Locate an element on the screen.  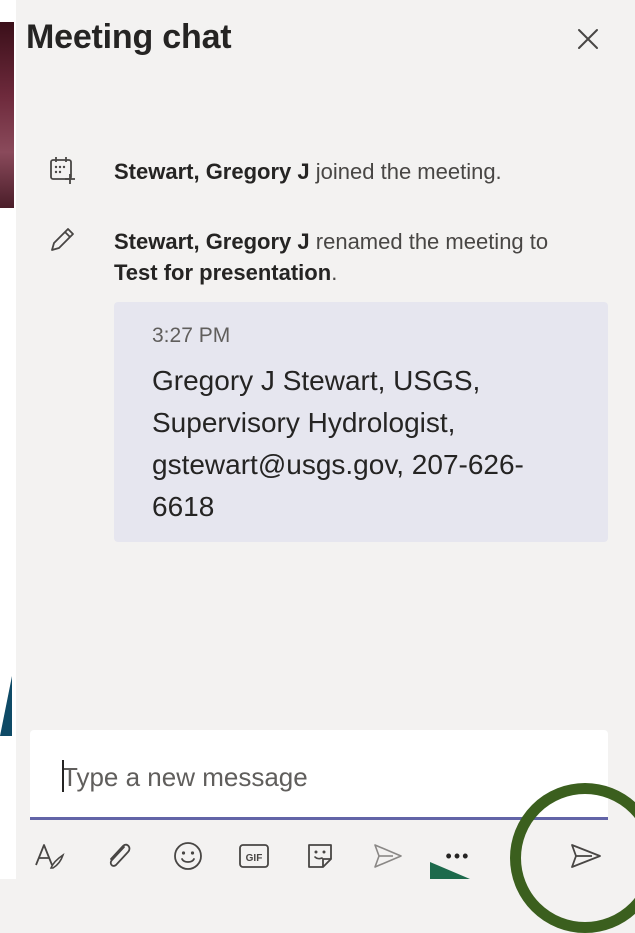
slide-photo is located at coordinates (7, 115).